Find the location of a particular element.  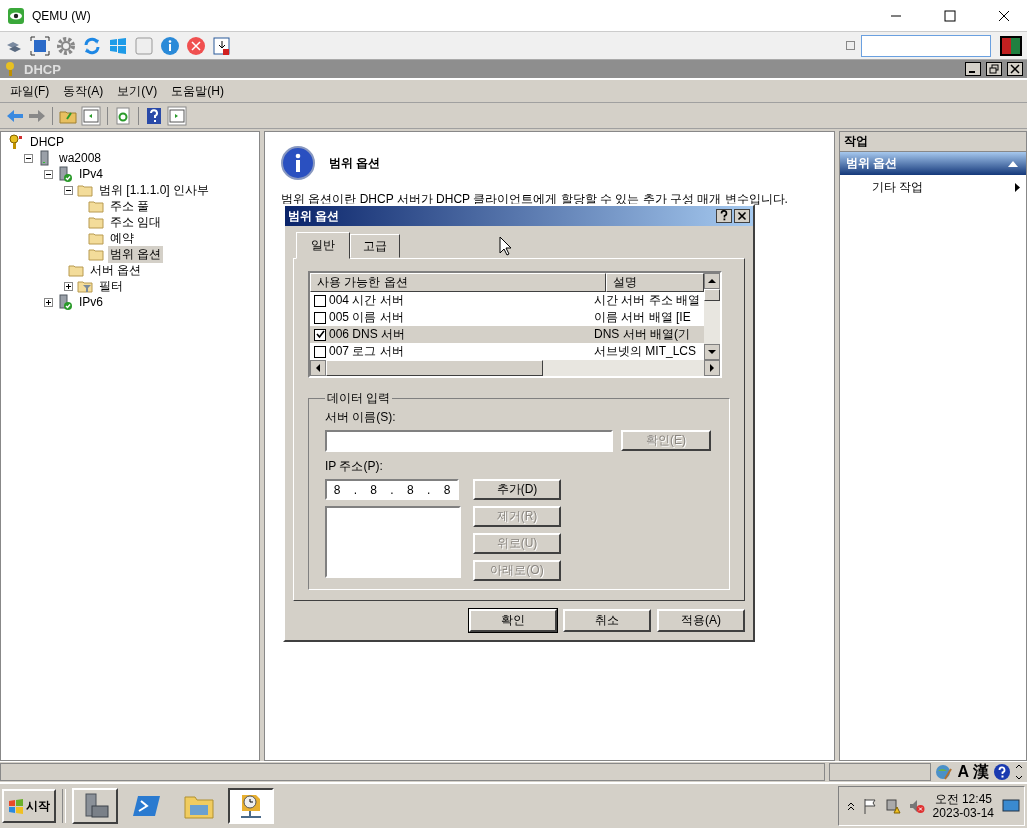

scroll-left-icon is located at coordinates (318, 368).